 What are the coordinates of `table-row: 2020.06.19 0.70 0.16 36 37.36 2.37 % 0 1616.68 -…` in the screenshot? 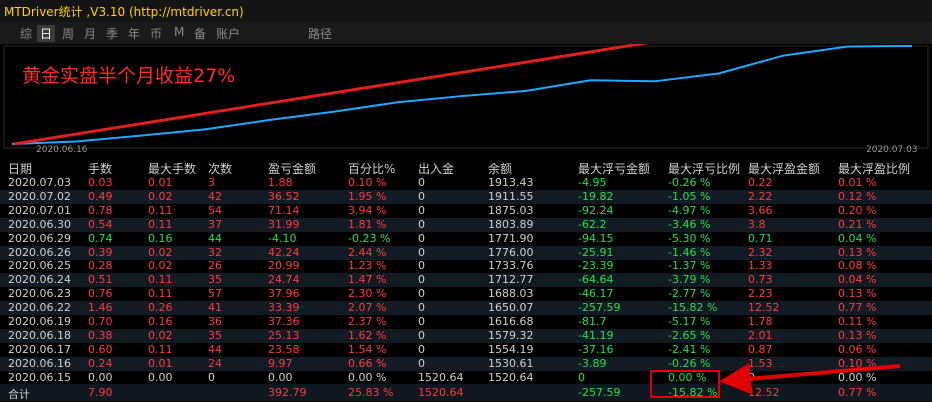 It's located at (466, 322).